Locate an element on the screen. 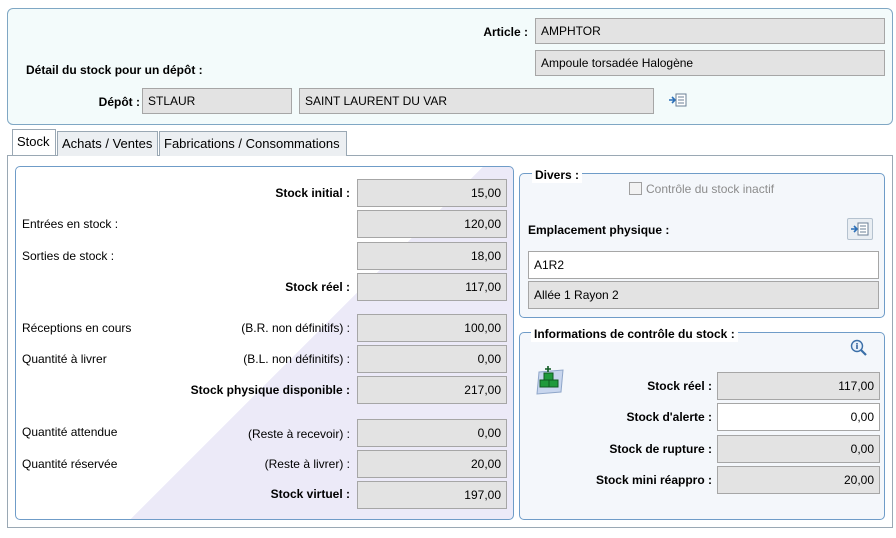 The image size is (896, 538). stock-reel-label: Stock réel : is located at coordinates (317, 287).